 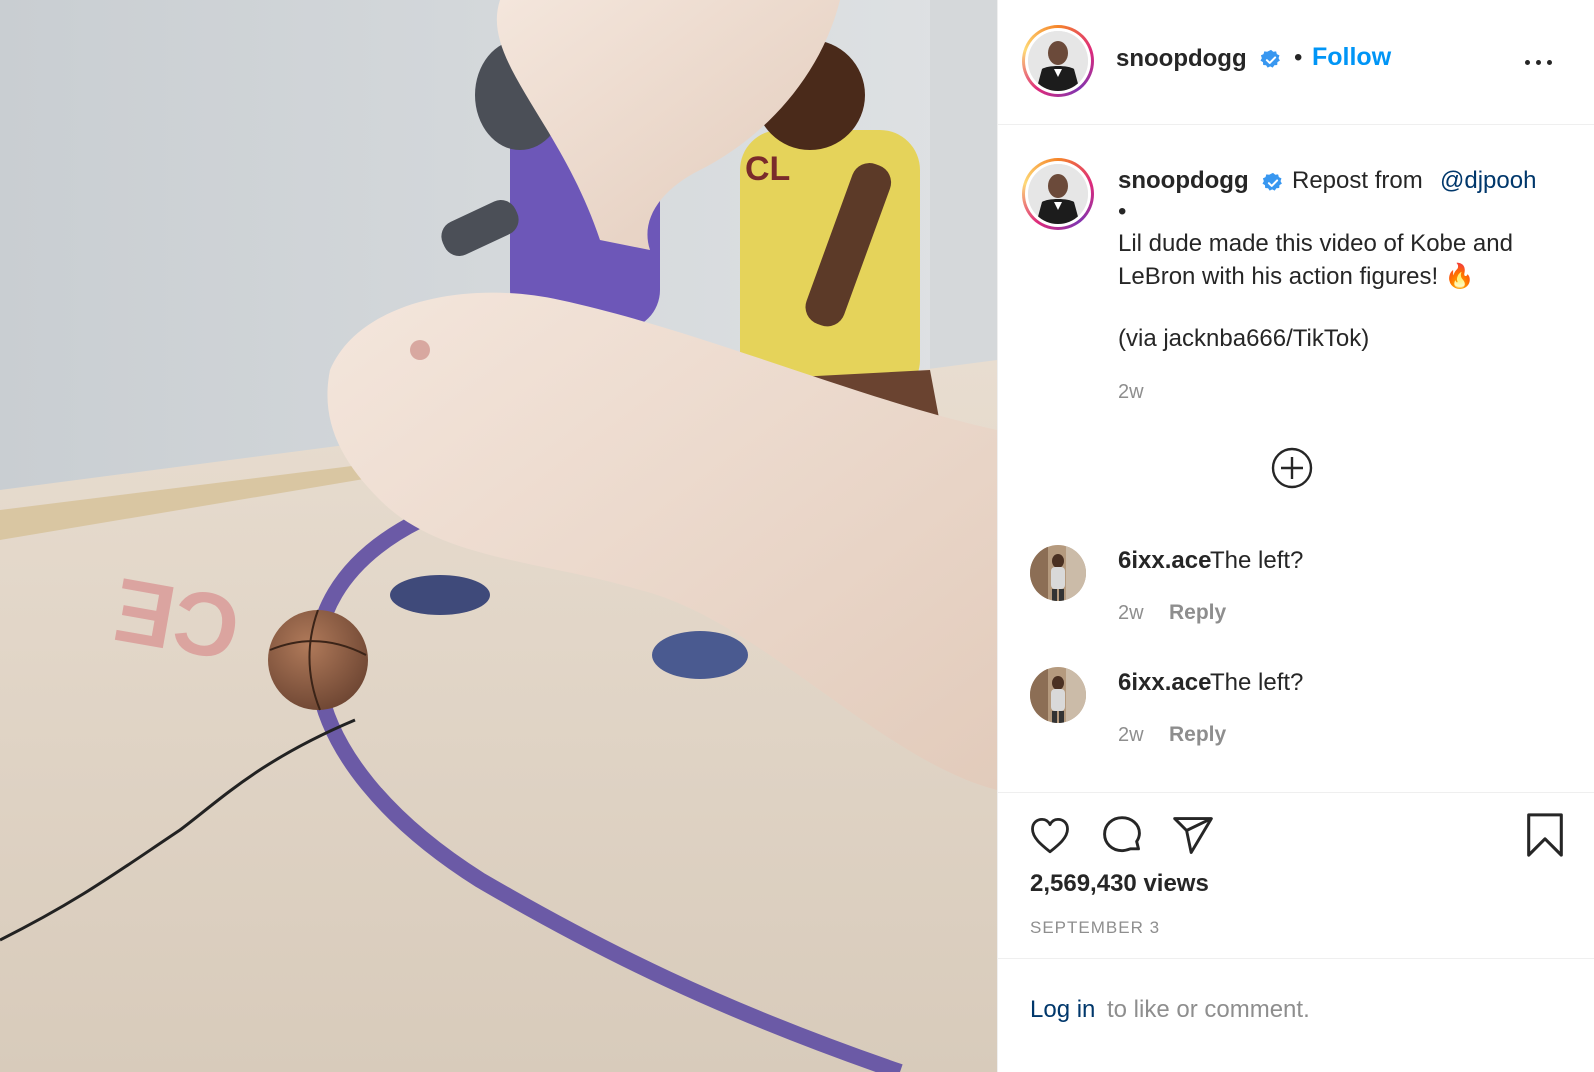 What do you see at coordinates (1296, 792) in the screenshot?
I see `actions-divider` at bounding box center [1296, 792].